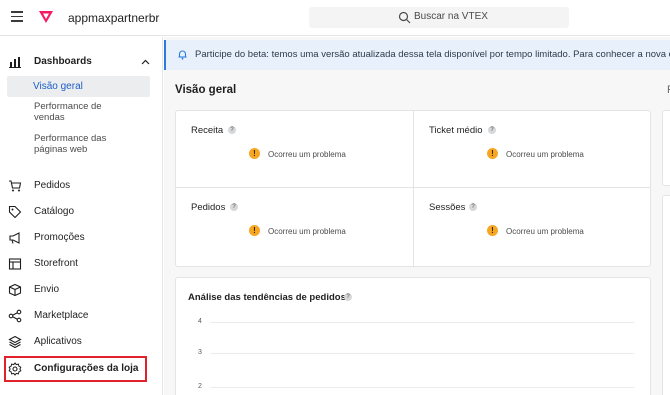  Describe the element at coordinates (451, 16) in the screenshot. I see `search-placeholder: Buscar na VTEX` at that location.